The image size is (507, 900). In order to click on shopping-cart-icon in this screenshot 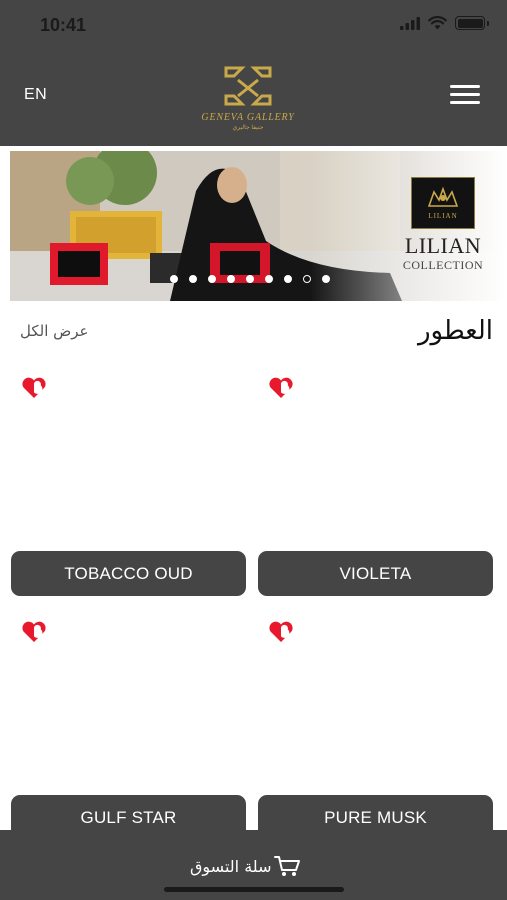, I will do `click(287, 866)`.